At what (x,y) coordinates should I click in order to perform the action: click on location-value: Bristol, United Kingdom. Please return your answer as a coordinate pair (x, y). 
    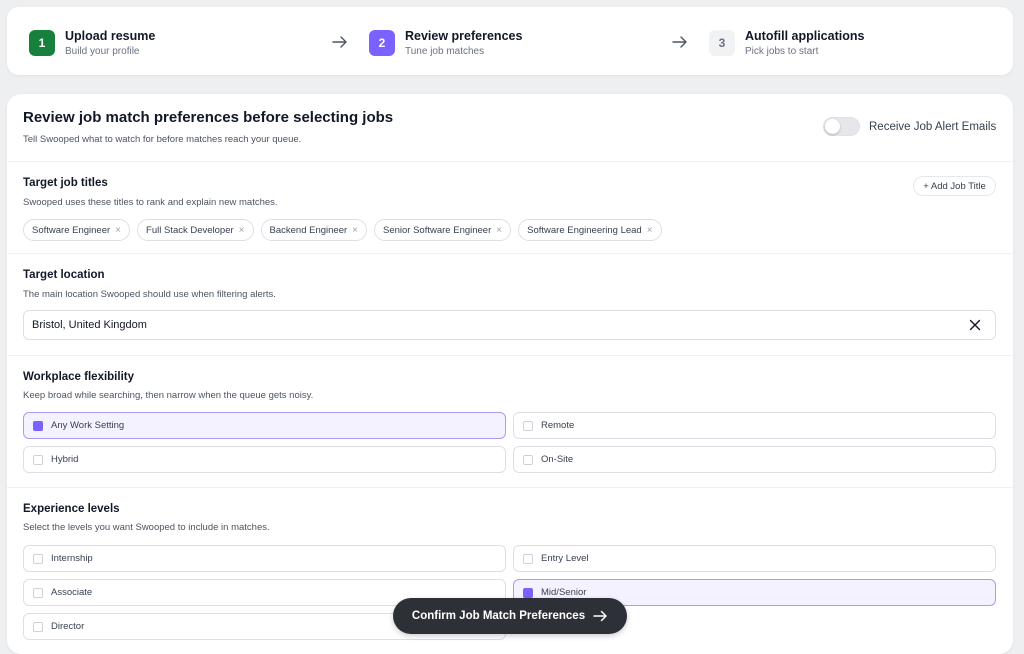
    Looking at the image, I should click on (89, 325).